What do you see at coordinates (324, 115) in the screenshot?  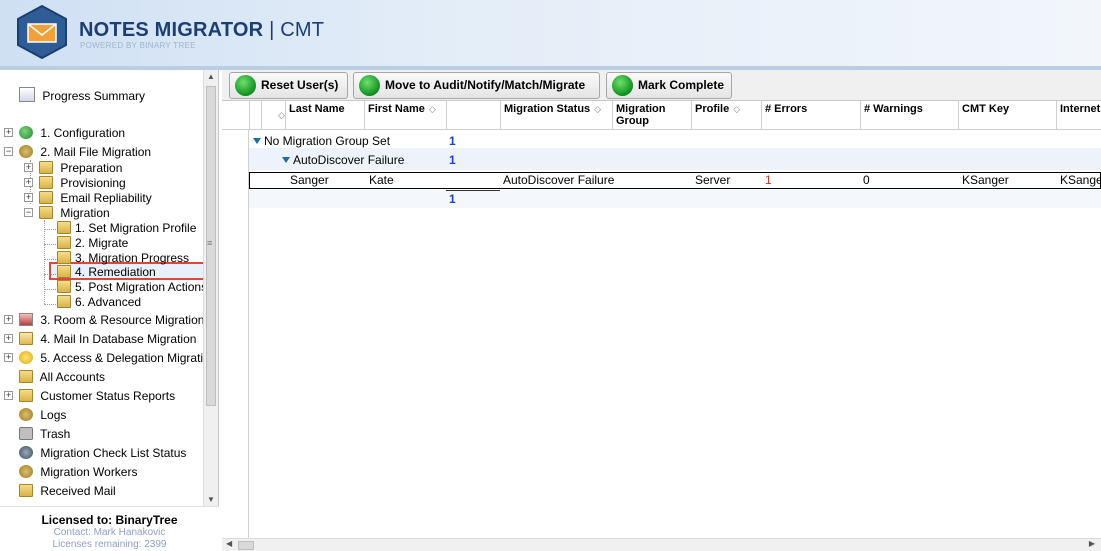 I see `column-header-last-name: Last Name` at bounding box center [324, 115].